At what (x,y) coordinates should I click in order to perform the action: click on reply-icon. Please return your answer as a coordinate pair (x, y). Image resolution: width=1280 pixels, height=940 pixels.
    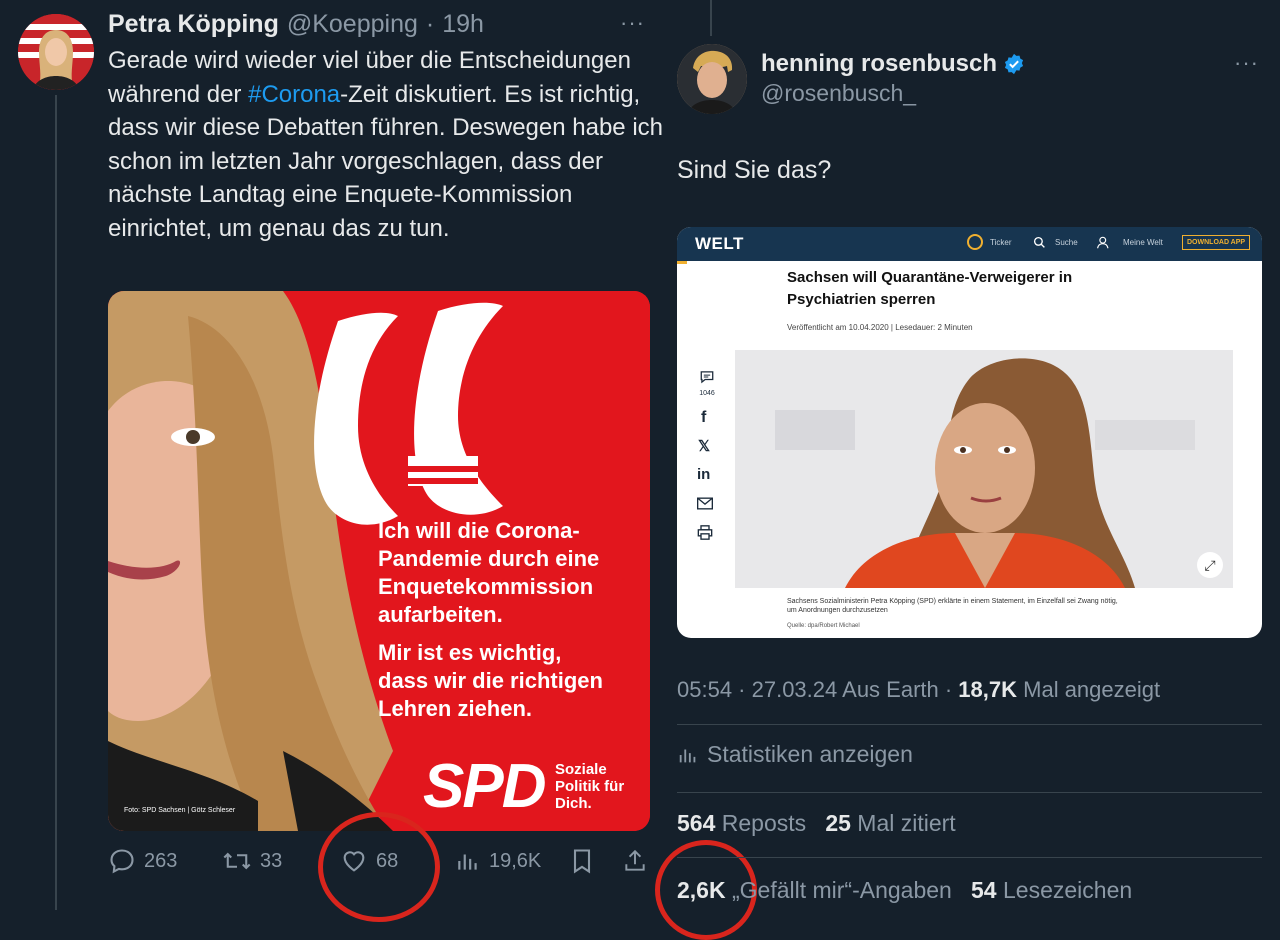
    Looking at the image, I should click on (122, 861).